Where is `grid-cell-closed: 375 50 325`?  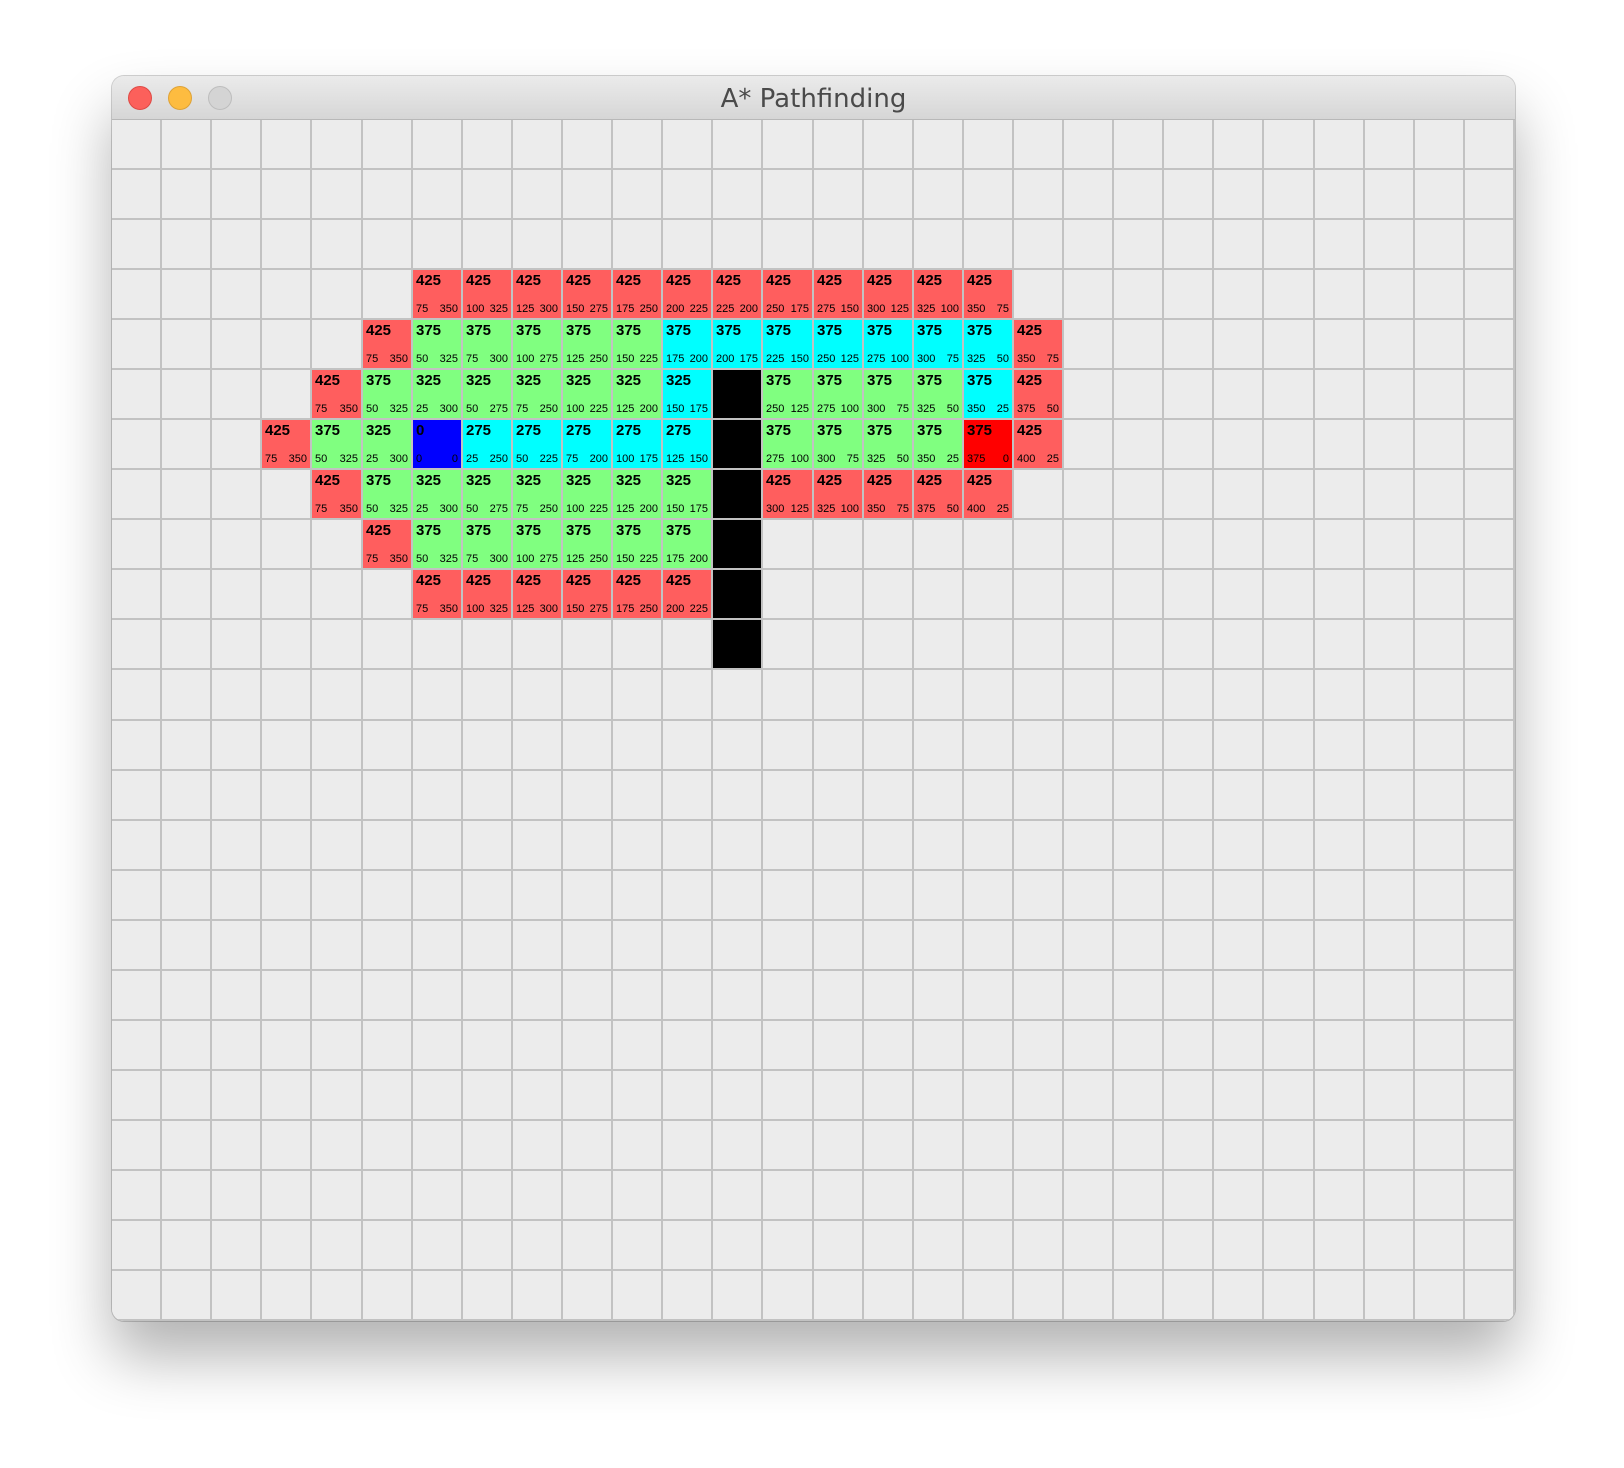
grid-cell-closed: 375 50 325 is located at coordinates (438, 345).